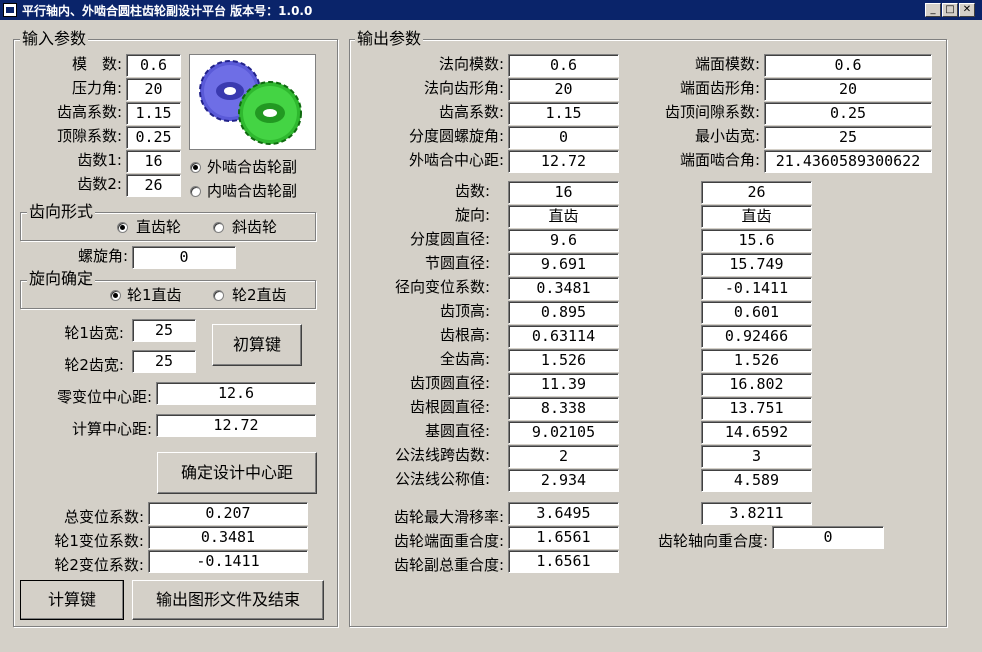  I want to click on gear1-row-value: 0.3481, so click(563, 288).